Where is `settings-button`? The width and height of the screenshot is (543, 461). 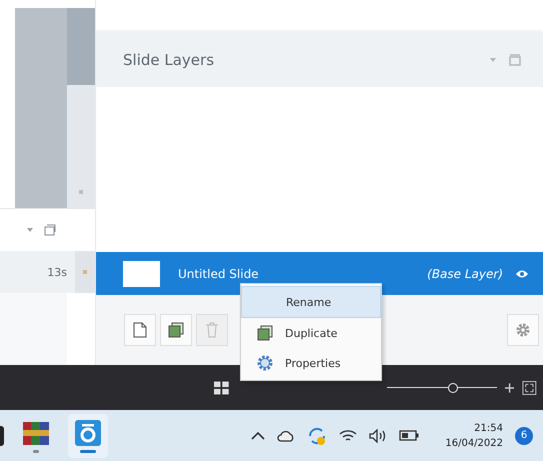
settings-button is located at coordinates (523, 330).